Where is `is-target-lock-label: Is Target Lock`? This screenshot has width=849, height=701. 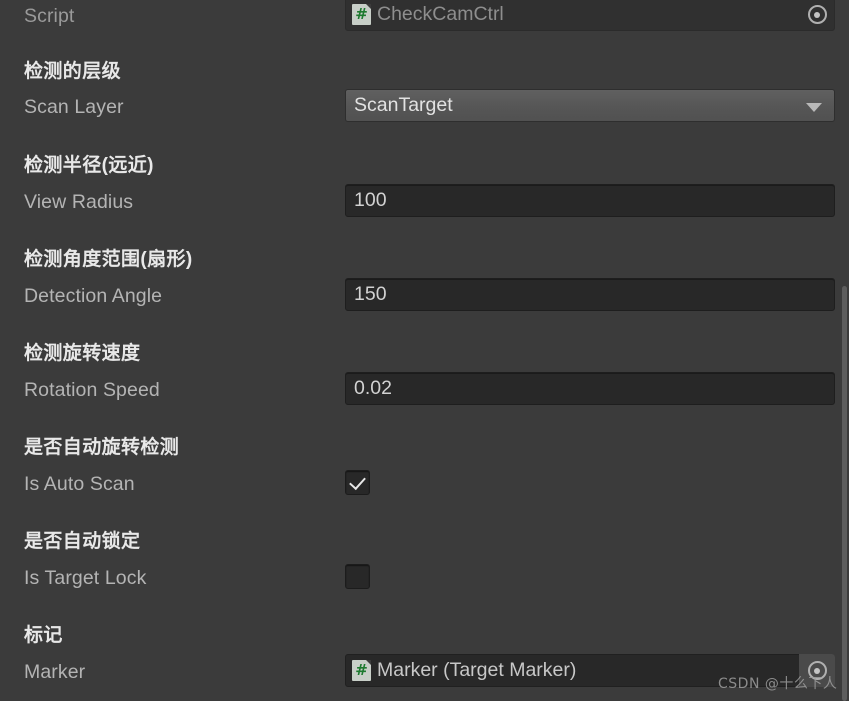
is-target-lock-label: Is Target Lock is located at coordinates (85, 578).